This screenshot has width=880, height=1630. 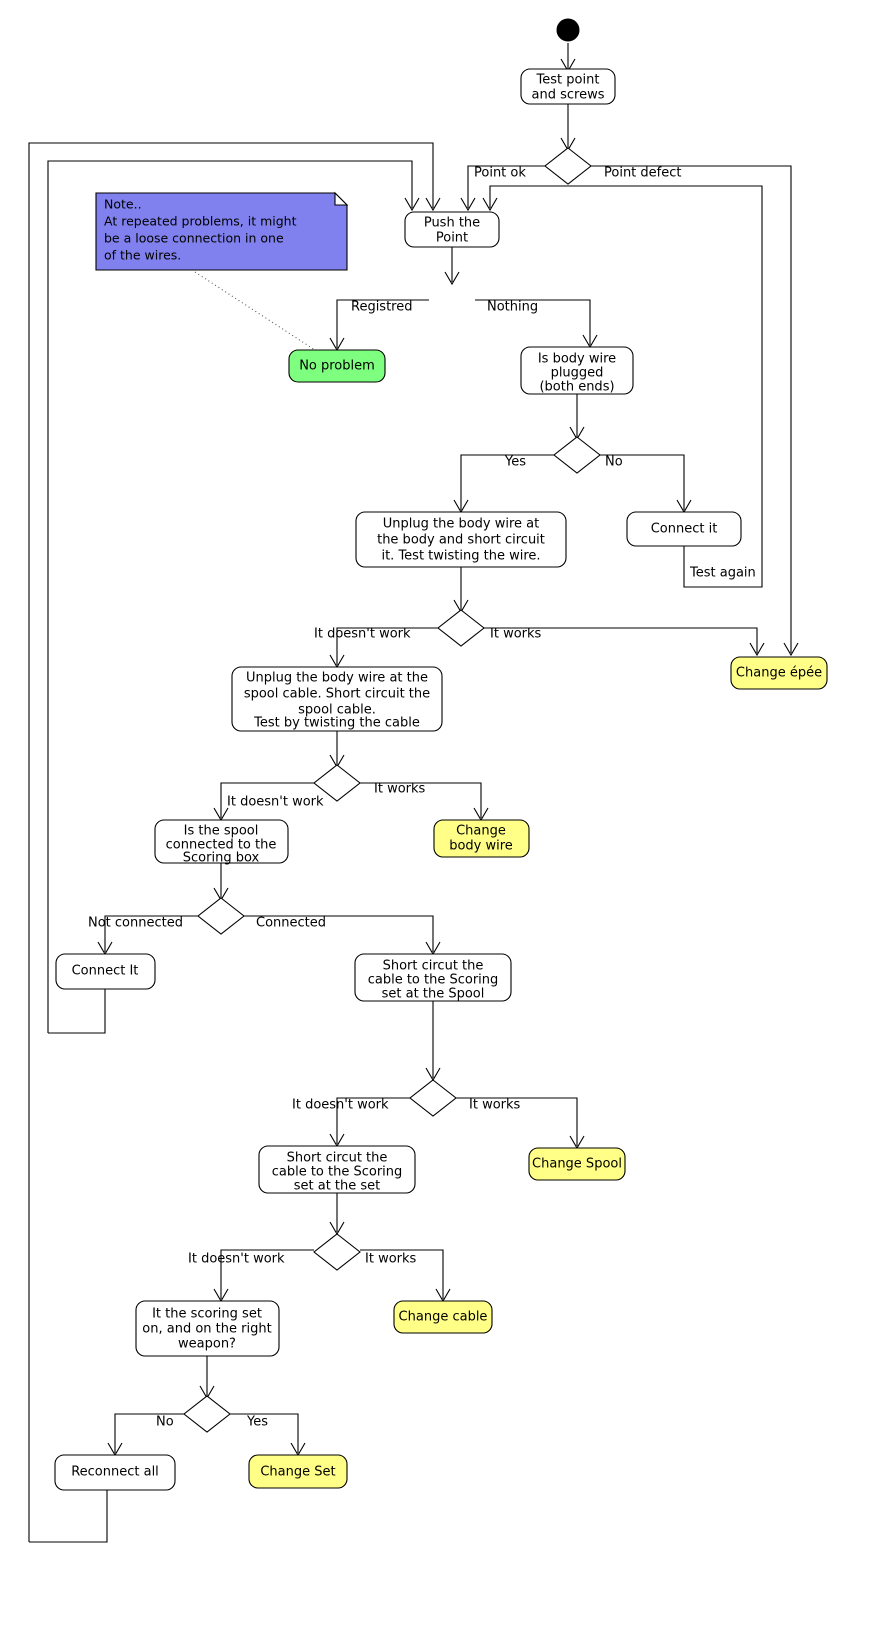 I want to click on edge-label-no-wire: No, so click(x=614, y=462).